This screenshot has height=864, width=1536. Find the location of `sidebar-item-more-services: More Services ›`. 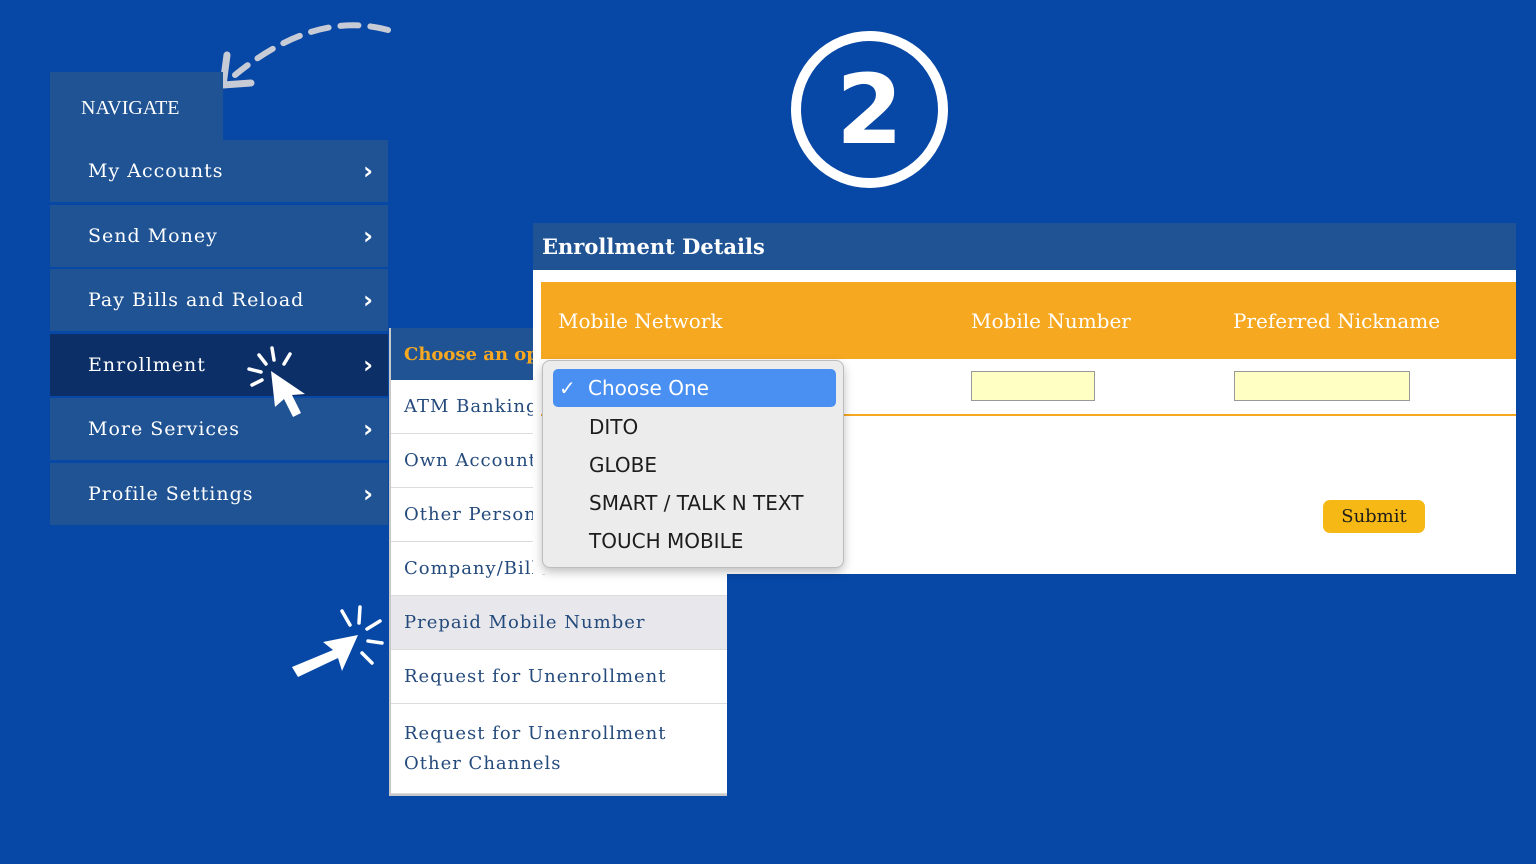

sidebar-item-more-services: More Services › is located at coordinates (219, 429).